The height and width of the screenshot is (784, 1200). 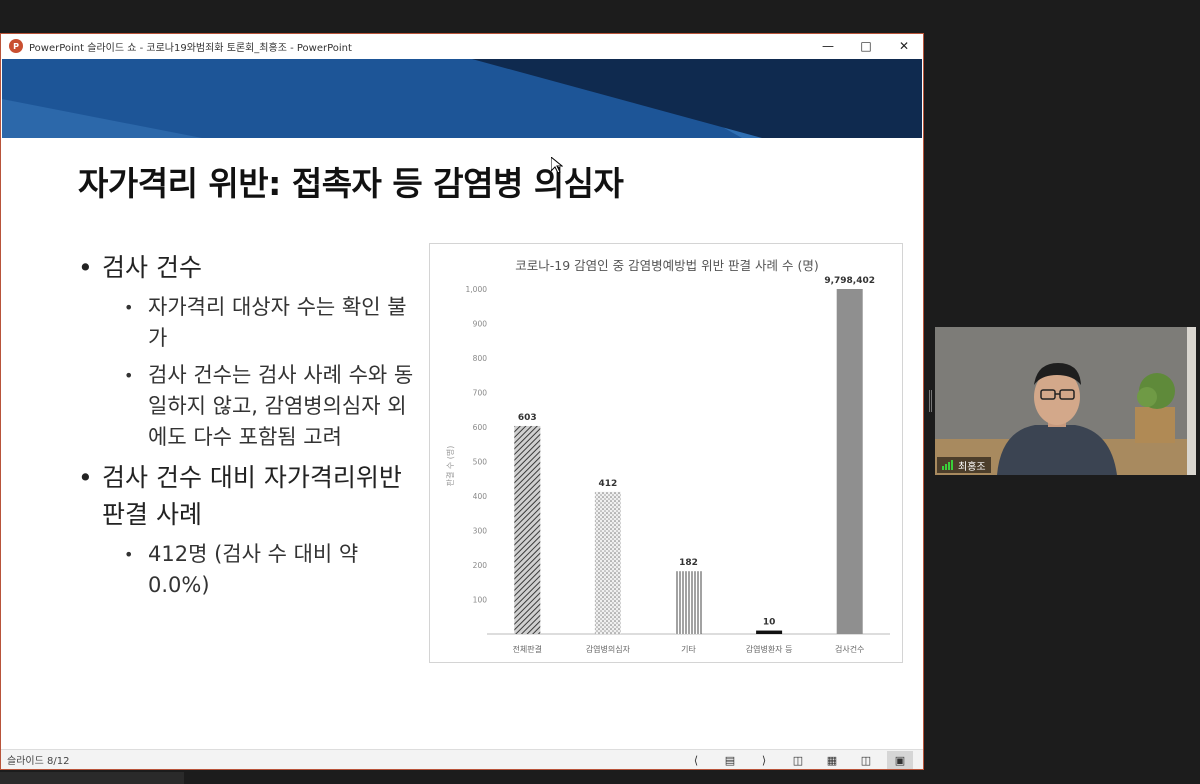 What do you see at coordinates (832, 760) in the screenshot?
I see `slide-sorter-icon: ▦` at bounding box center [832, 760].